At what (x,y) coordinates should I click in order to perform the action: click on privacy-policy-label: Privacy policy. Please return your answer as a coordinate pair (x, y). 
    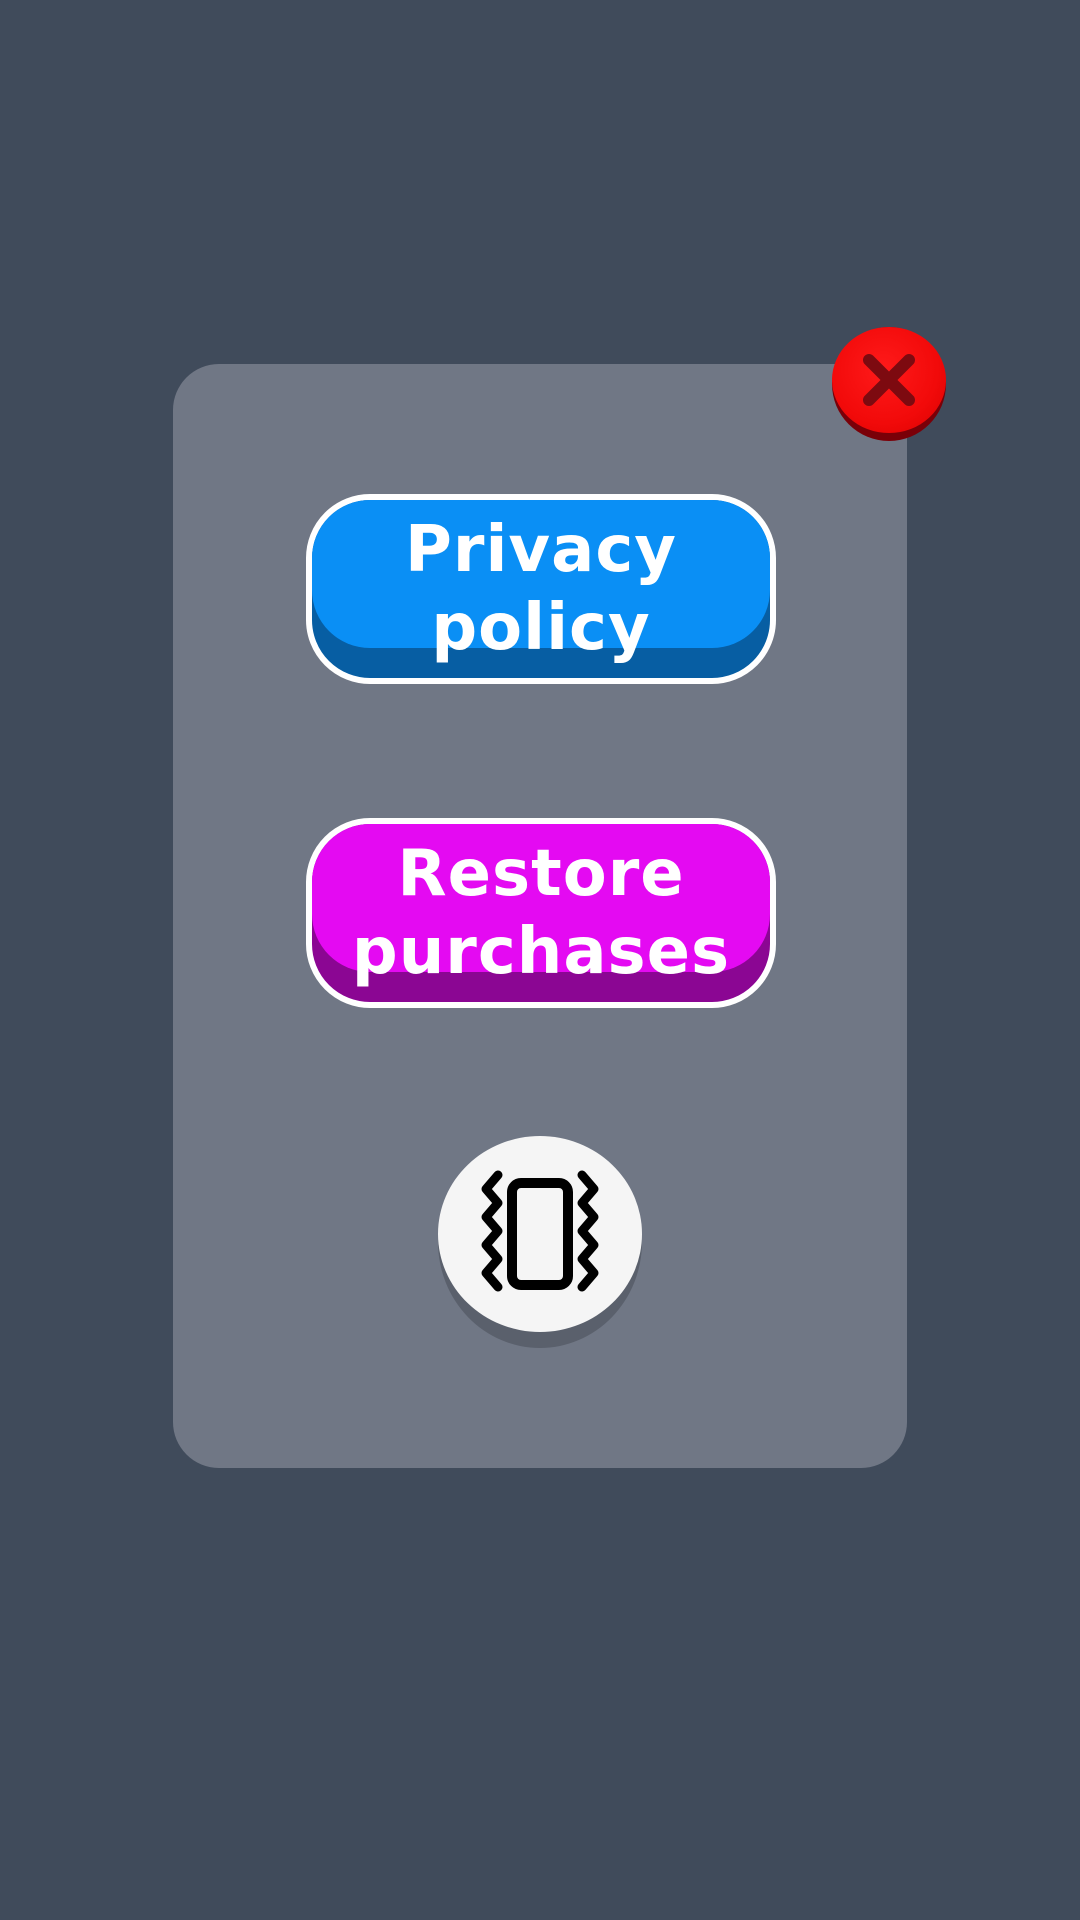
    Looking at the image, I should click on (541, 589).